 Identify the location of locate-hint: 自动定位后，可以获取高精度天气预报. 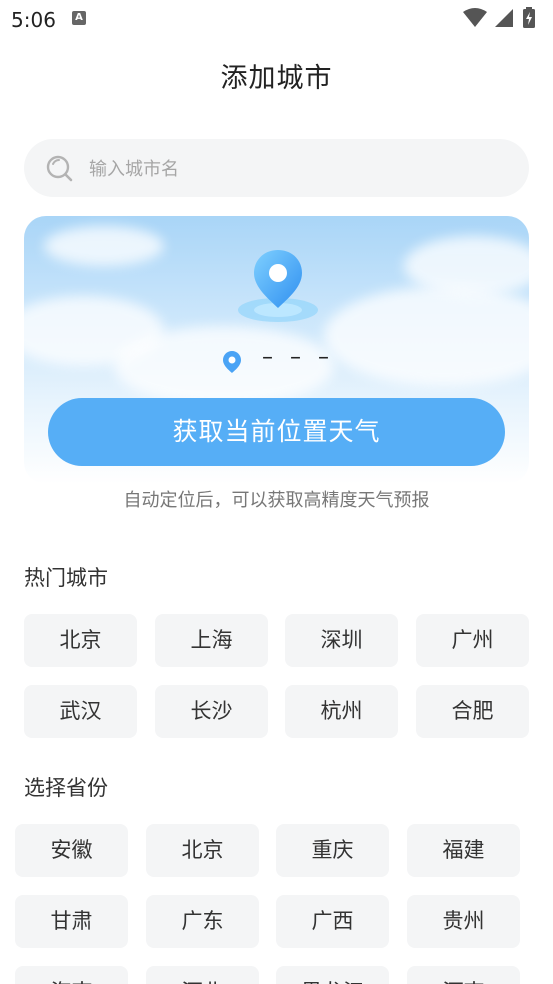
(276, 500).